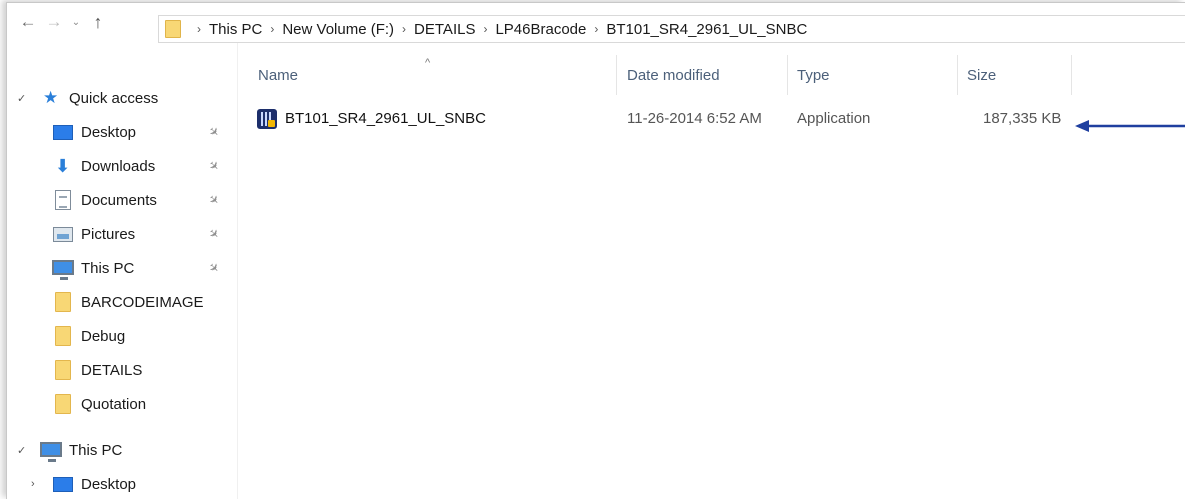 This screenshot has width=1185, height=499. I want to click on documents-icon, so click(63, 200).